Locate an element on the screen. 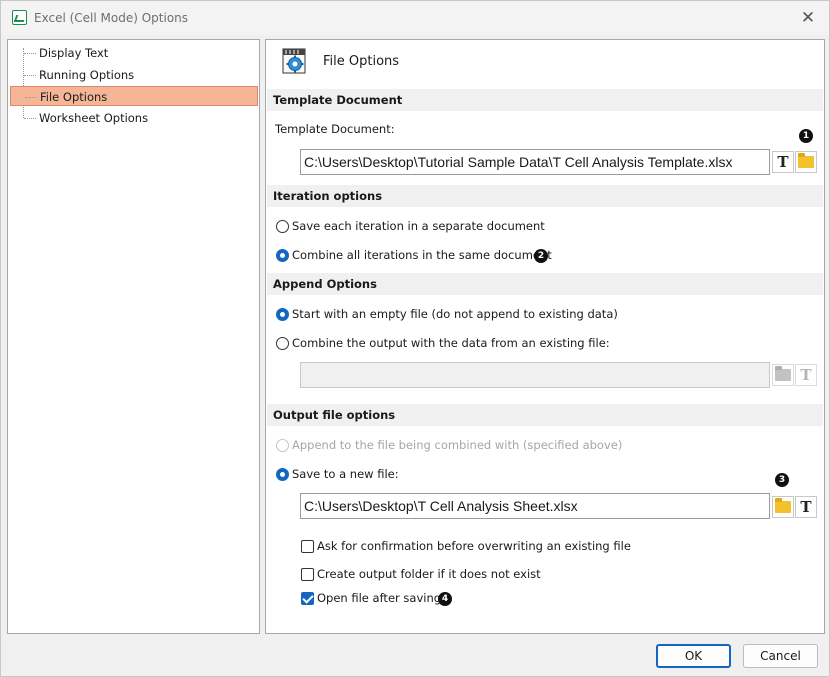  template-browse-button is located at coordinates (806, 162).